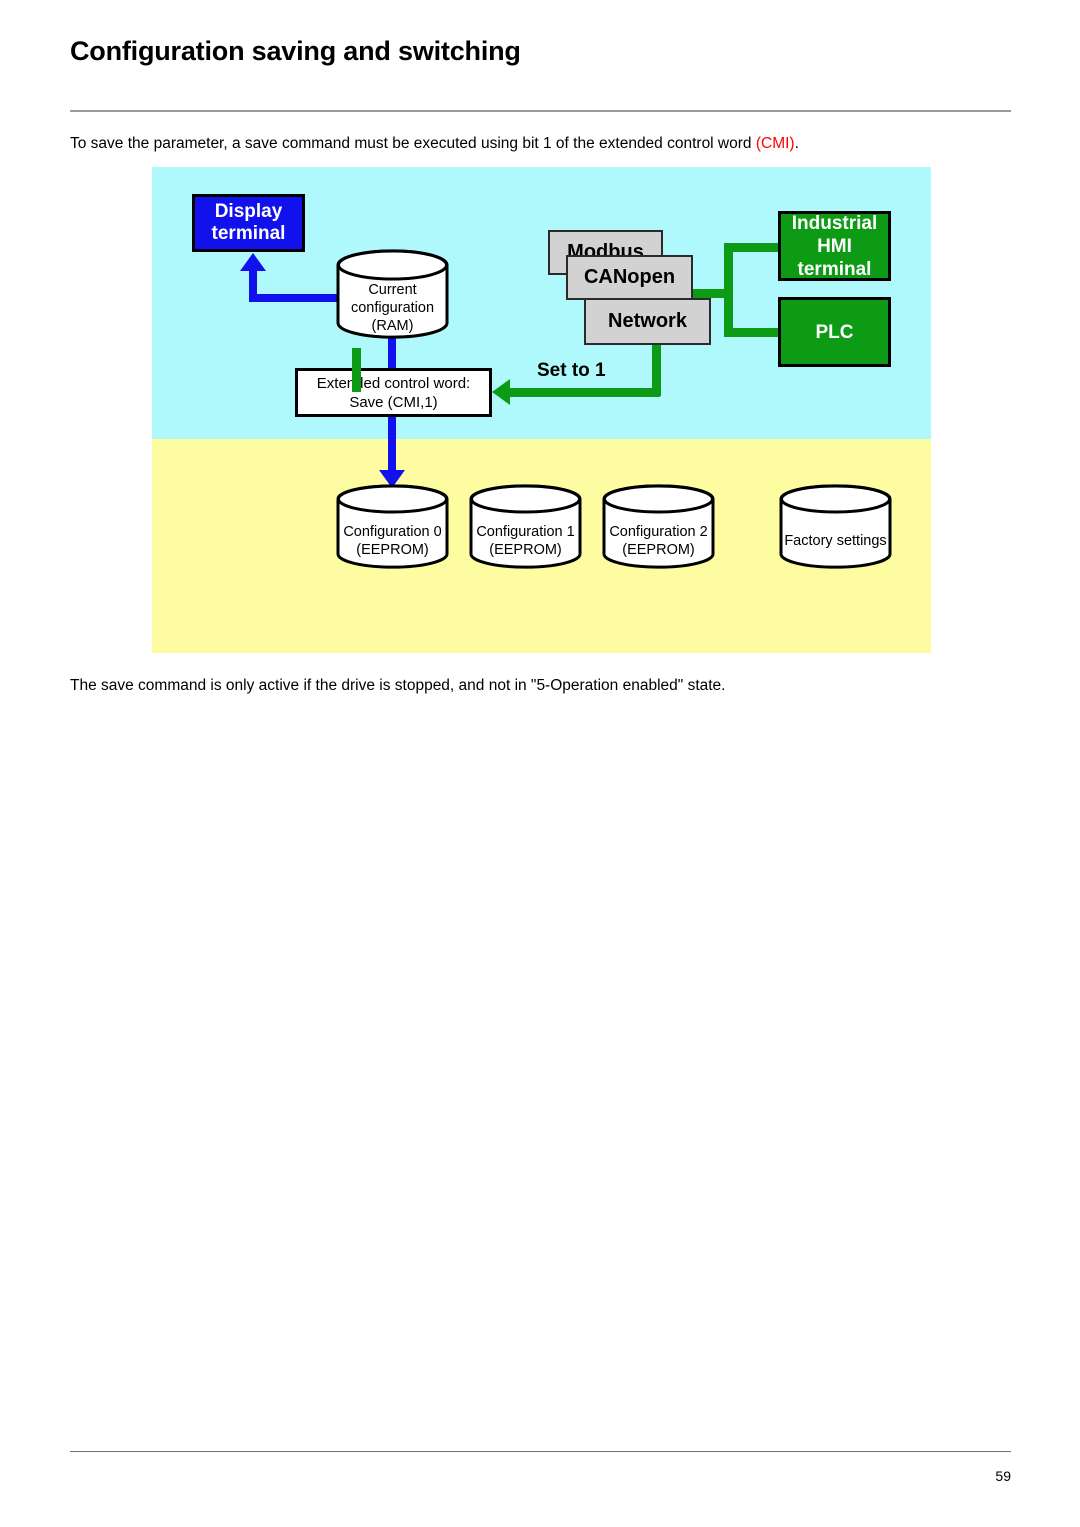 This screenshot has height=1527, width=1080. Describe the element at coordinates (392, 526) in the screenshot. I see `configuration-0-cylinder: Configuration 0 (EEPROM)` at that location.